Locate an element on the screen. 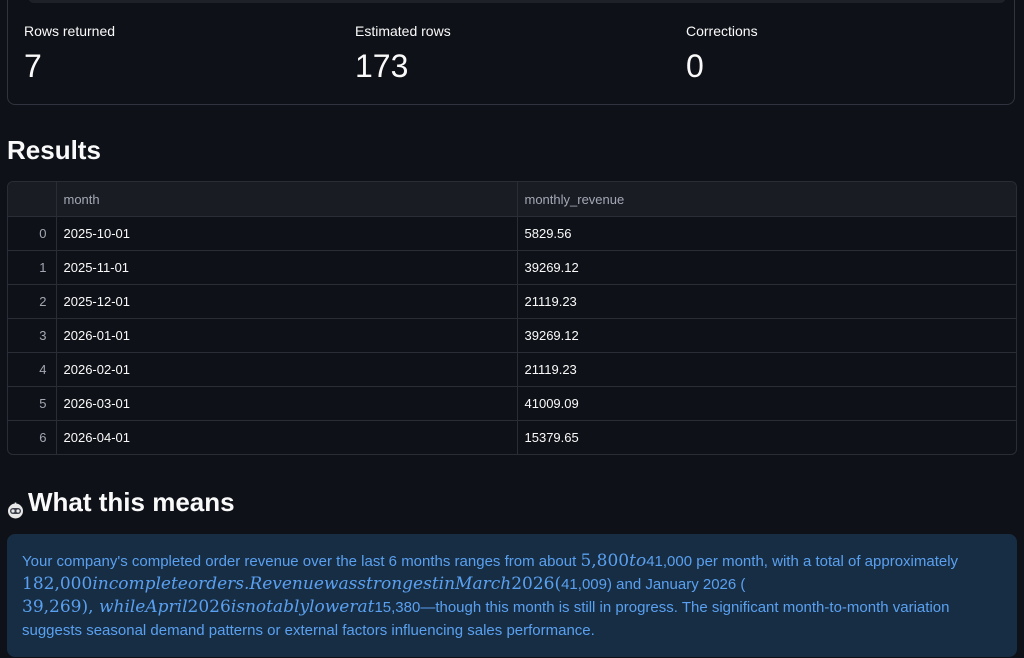 This screenshot has width=1024, height=658. month-cell: 2026-01-01 is located at coordinates (287, 335).